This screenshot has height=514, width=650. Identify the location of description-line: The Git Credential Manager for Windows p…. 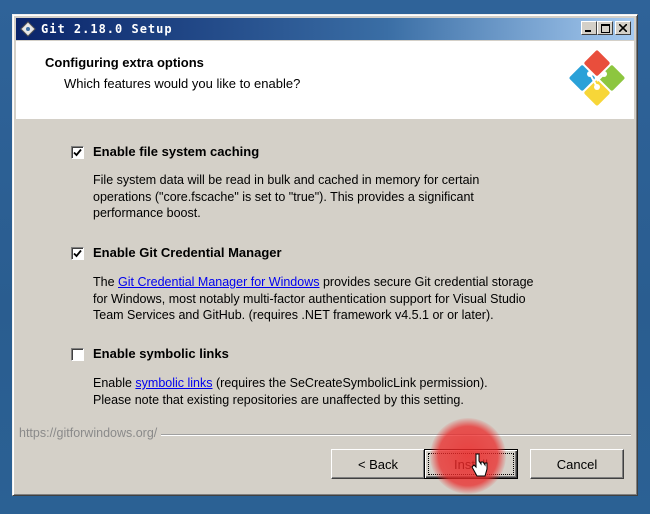
(333, 282).